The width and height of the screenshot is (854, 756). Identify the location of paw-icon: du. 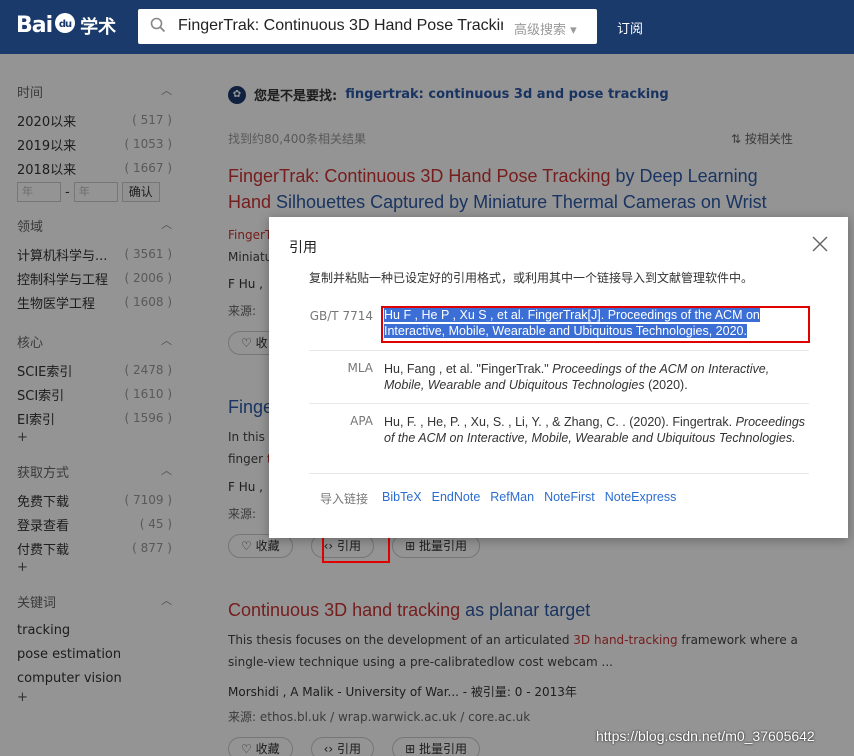
(65, 25).